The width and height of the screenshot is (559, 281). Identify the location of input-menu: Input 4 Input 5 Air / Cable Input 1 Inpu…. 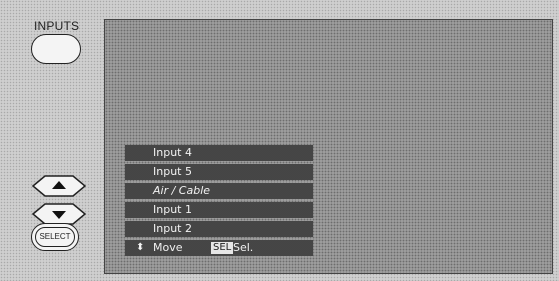
(219, 200).